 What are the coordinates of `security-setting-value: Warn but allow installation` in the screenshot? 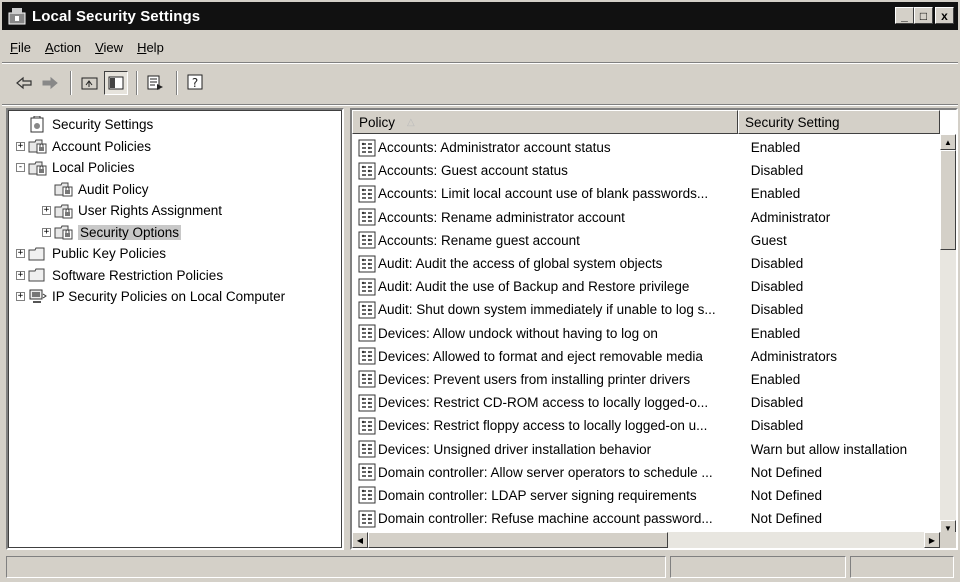 It's located at (829, 449).